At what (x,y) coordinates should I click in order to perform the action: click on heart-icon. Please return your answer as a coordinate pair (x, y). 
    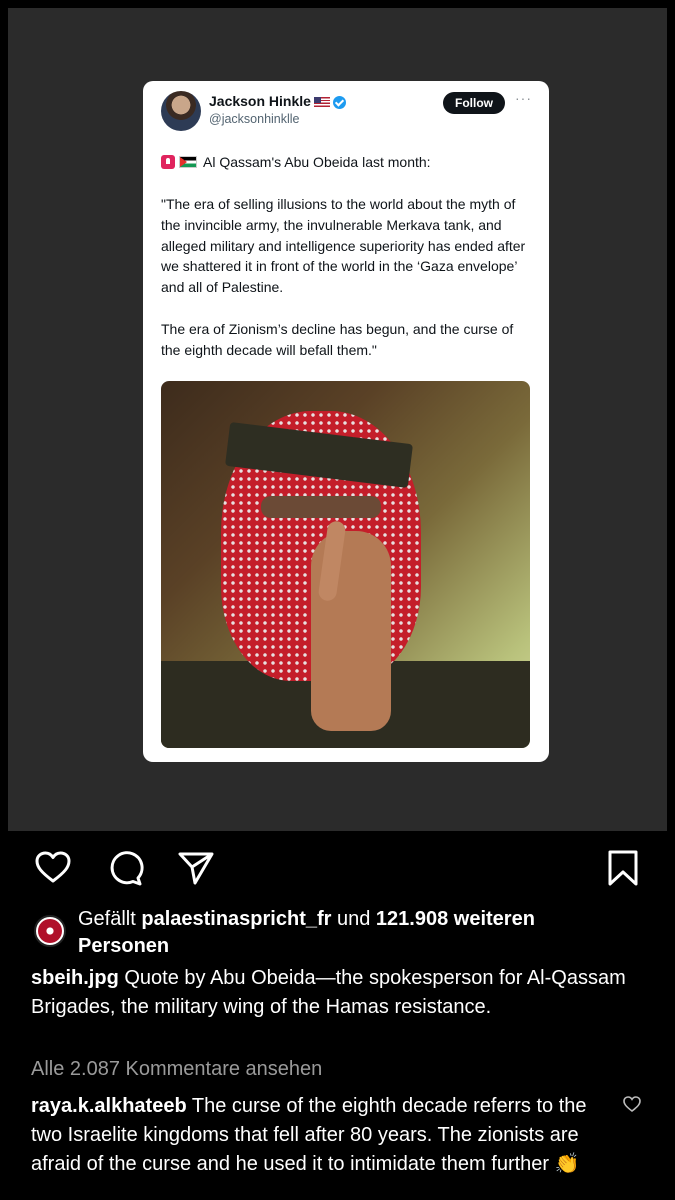
    Looking at the image, I should click on (53, 868).